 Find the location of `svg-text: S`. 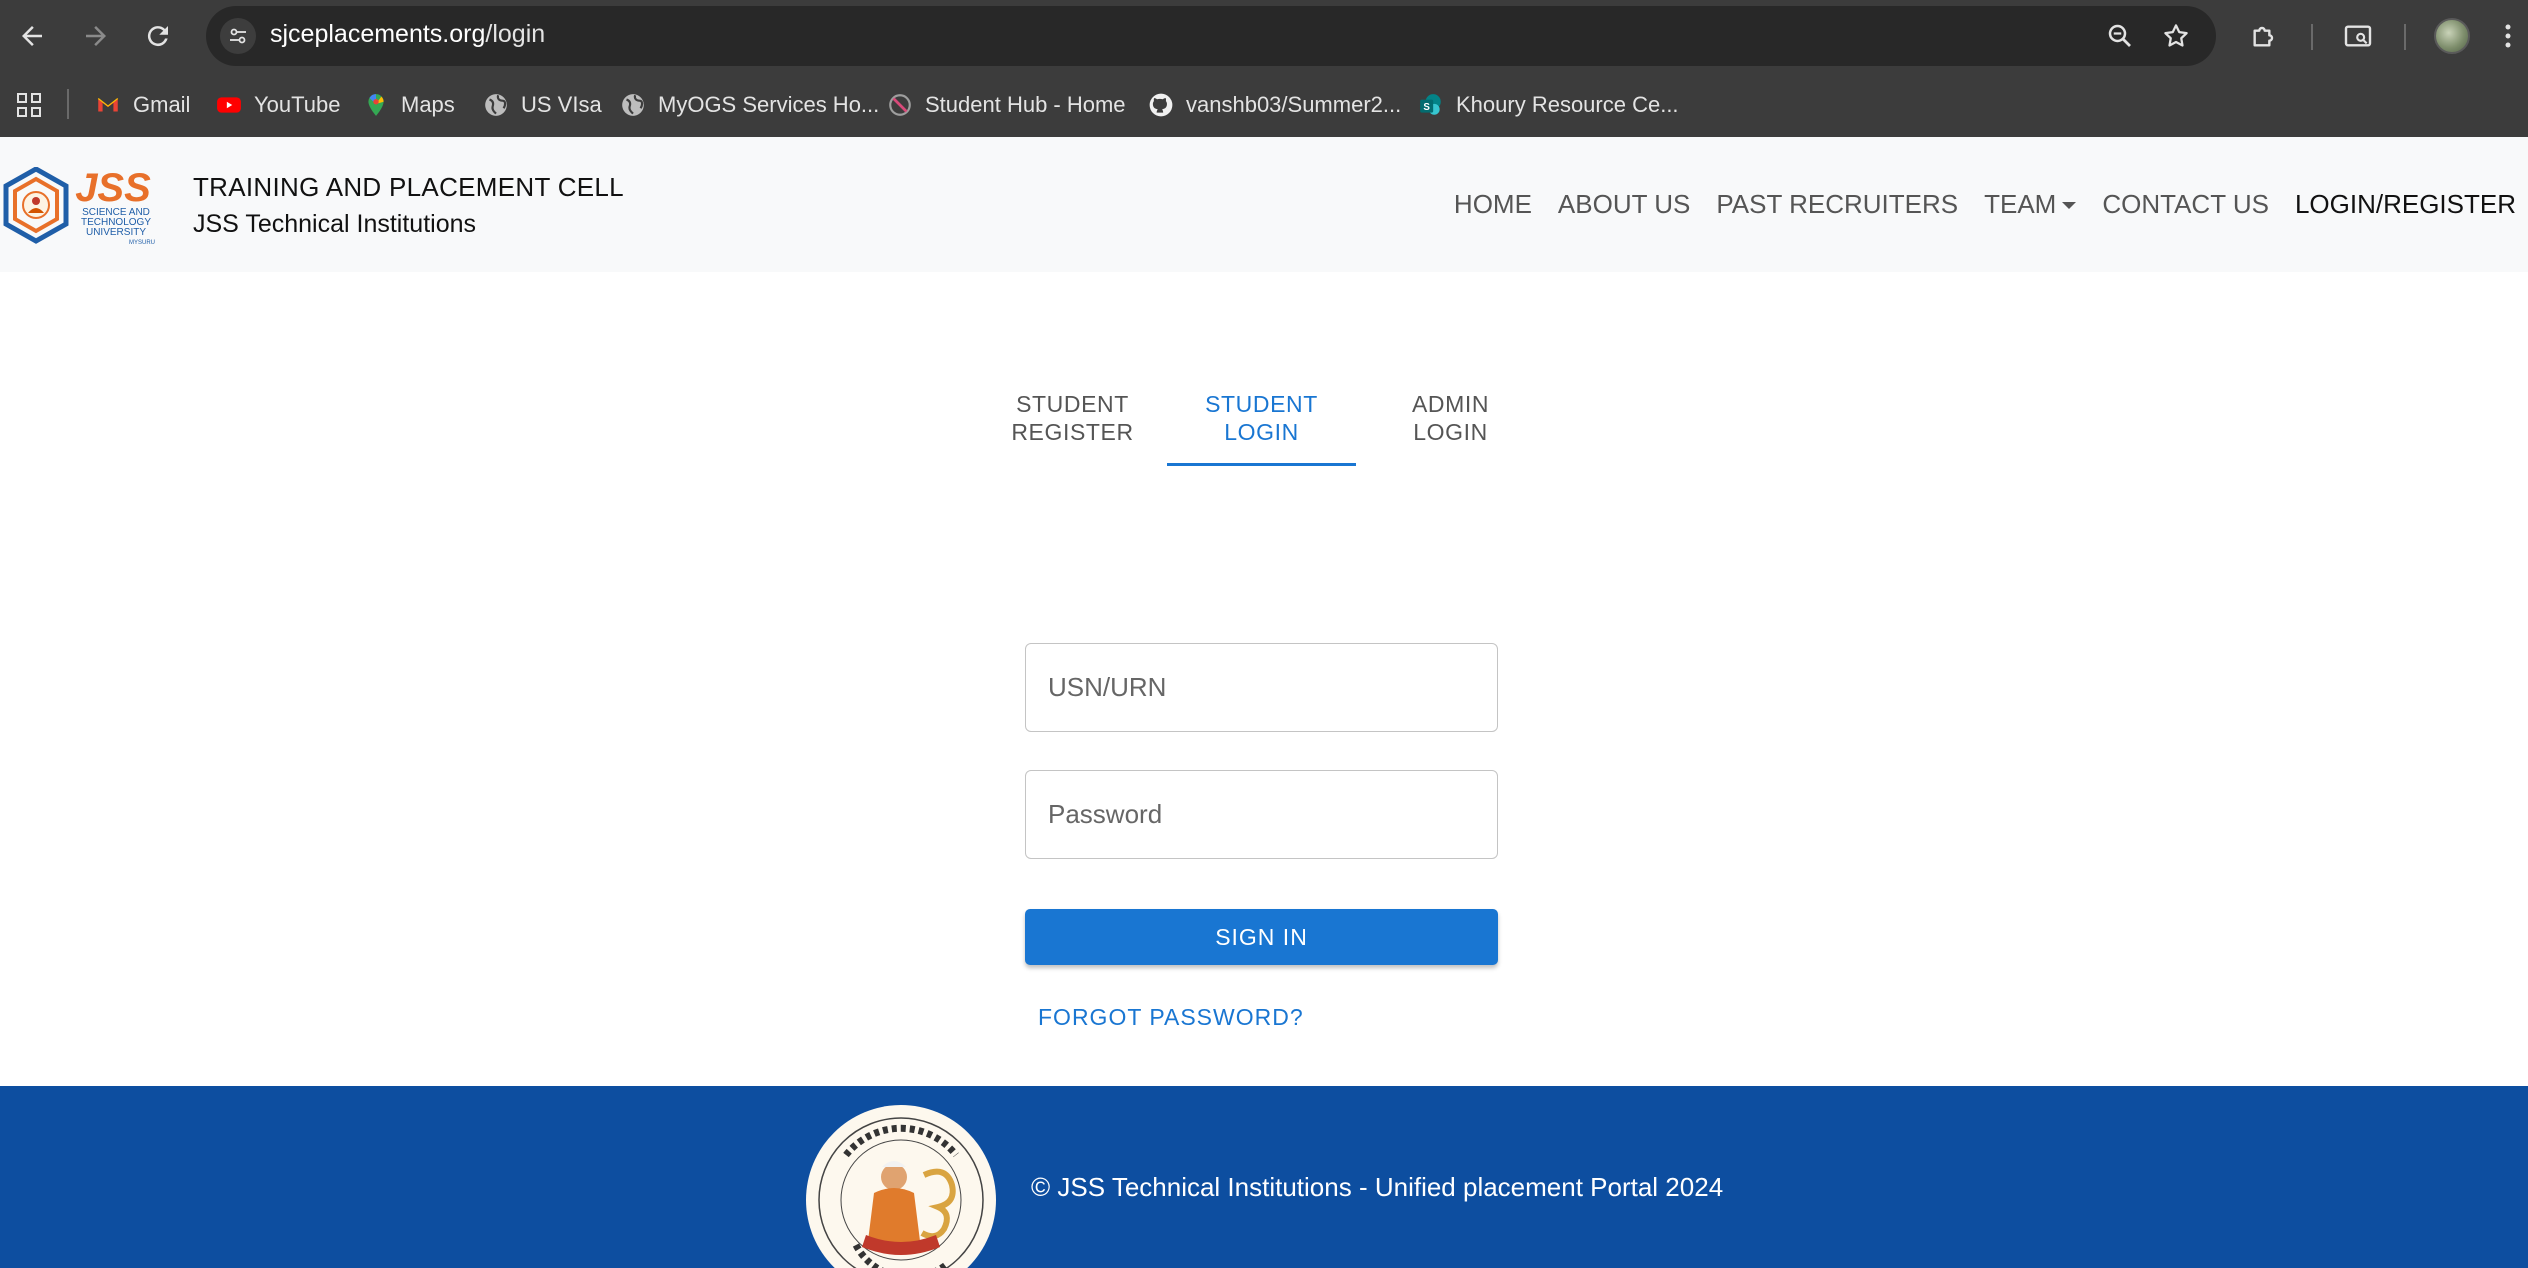

svg-text: S is located at coordinates (1426, 107).